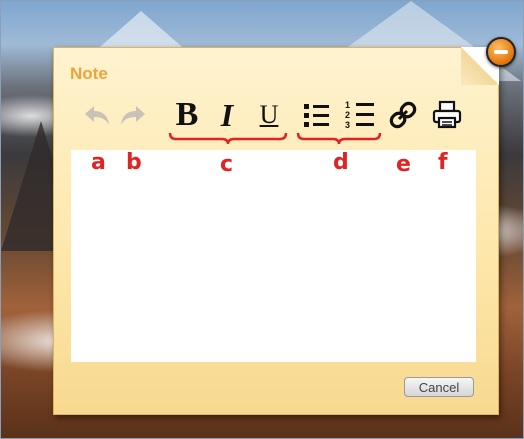  What do you see at coordinates (339, 138) in the screenshot?
I see `callout-bracket-d` at bounding box center [339, 138].